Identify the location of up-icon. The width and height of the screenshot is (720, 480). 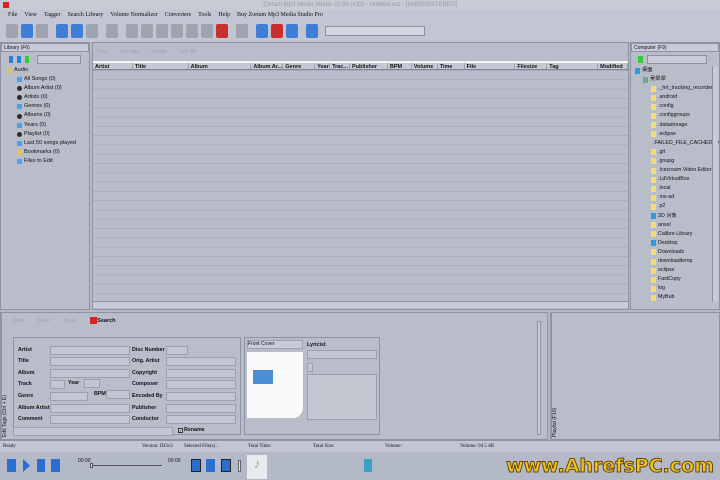
(11, 59).